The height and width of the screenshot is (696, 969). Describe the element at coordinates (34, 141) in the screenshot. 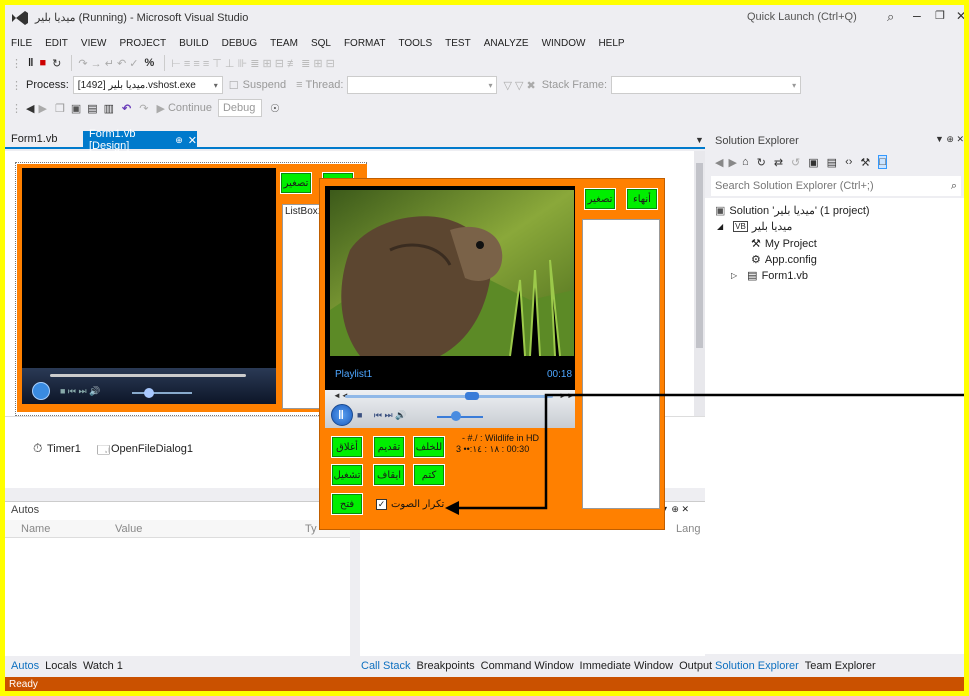

I see `tab-form1-vb: Form1.vb` at that location.